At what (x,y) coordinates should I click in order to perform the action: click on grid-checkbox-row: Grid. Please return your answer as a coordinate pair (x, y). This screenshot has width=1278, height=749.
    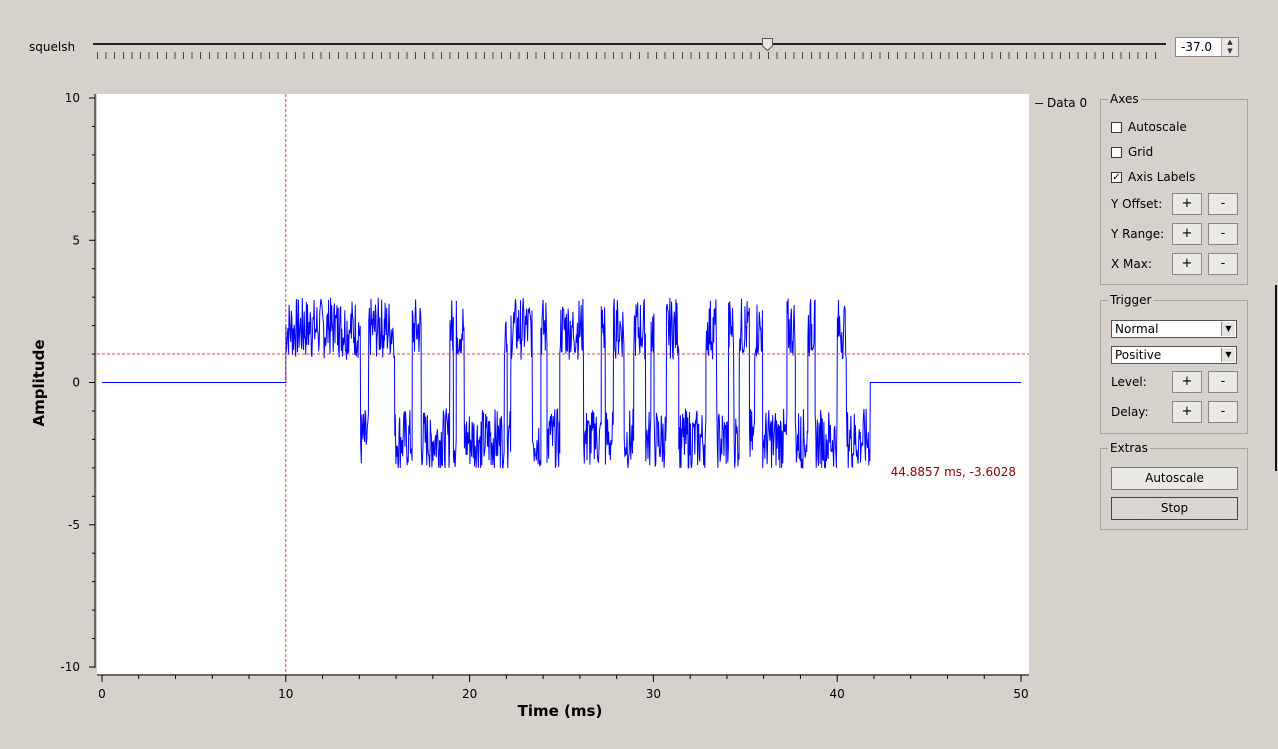
    Looking at the image, I should click on (1132, 152).